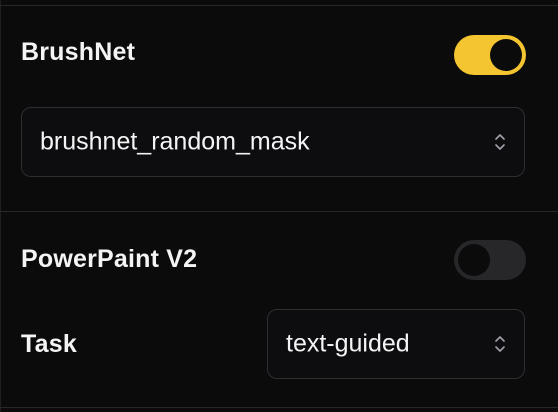 This screenshot has height=412, width=558. Describe the element at coordinates (0, 206) in the screenshot. I see `panel-left-border` at that location.